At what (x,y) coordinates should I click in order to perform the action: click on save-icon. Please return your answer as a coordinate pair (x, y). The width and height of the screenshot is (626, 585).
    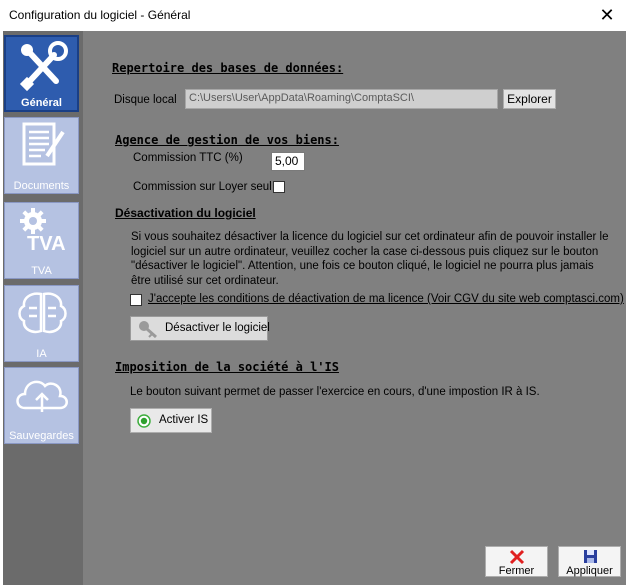
    Looking at the image, I should click on (590, 556).